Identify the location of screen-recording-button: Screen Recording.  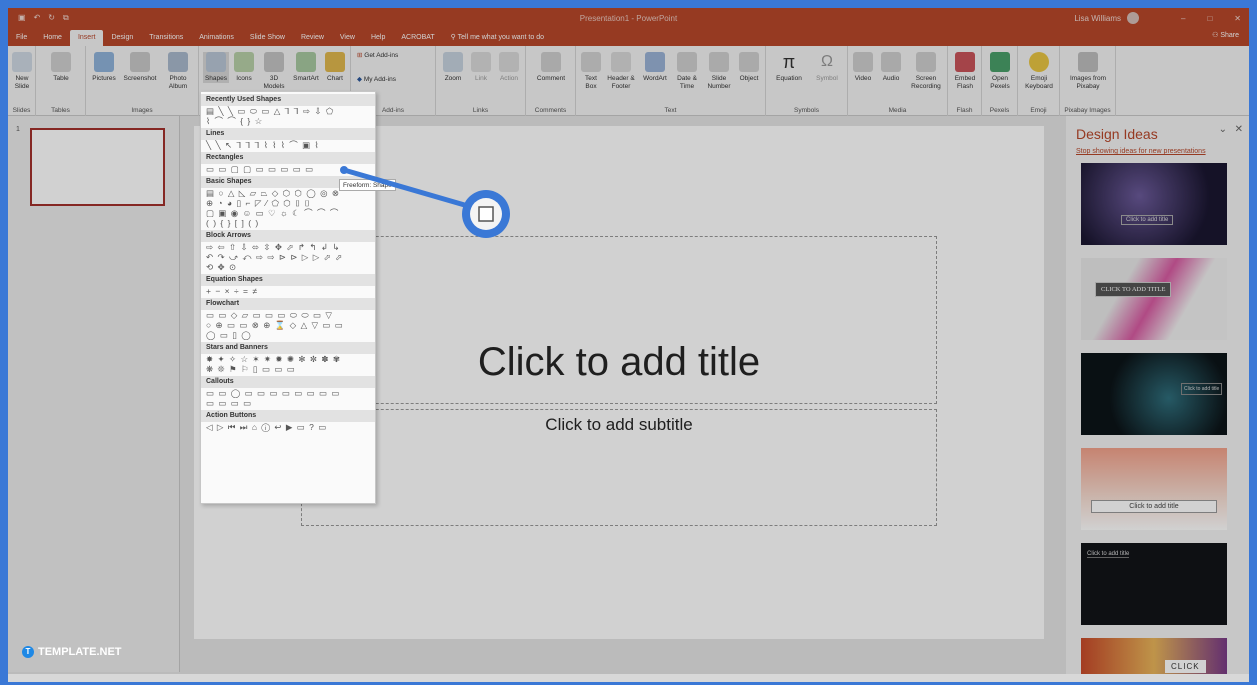
(926, 71).